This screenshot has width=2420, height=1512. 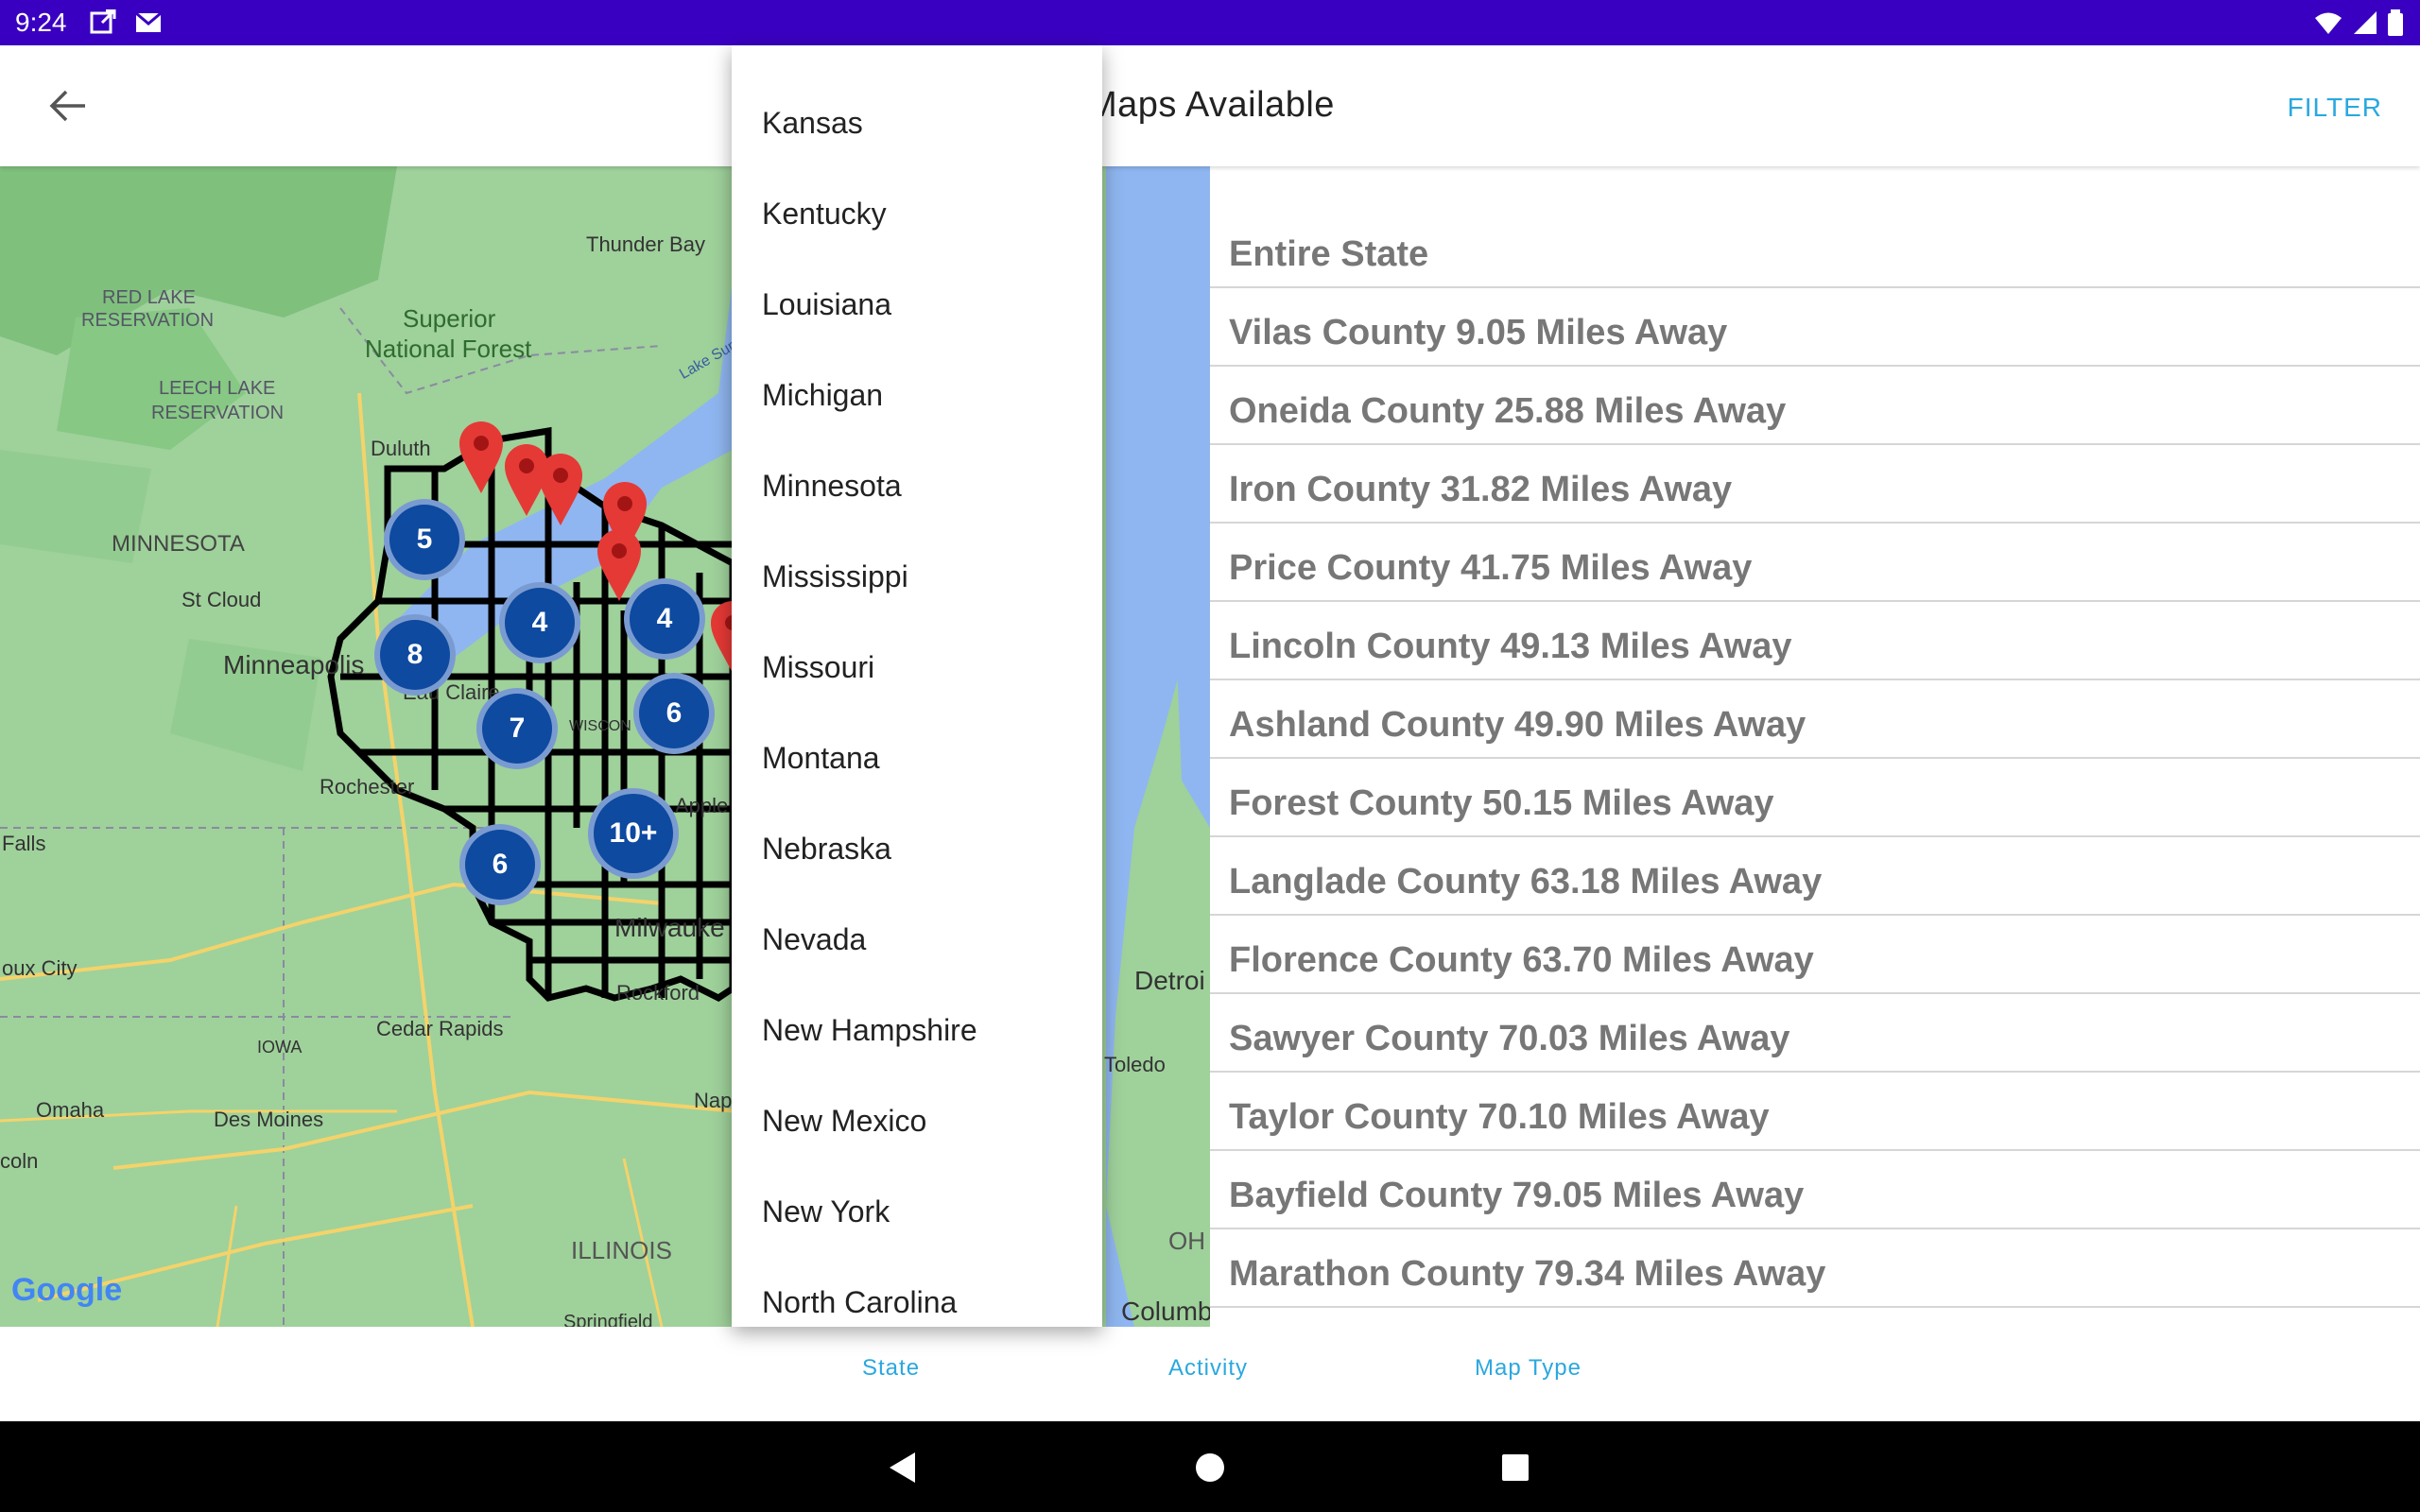 I want to click on nav-home-button, so click(x=1210, y=1467).